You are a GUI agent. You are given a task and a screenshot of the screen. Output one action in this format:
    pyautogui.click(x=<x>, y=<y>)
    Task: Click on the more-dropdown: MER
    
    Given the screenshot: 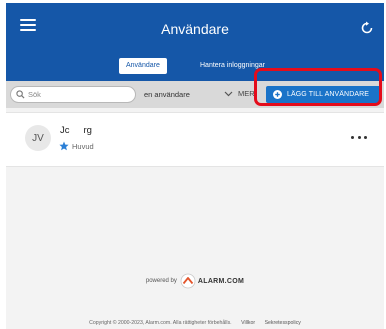 What is the action you would take?
    pyautogui.click(x=239, y=93)
    